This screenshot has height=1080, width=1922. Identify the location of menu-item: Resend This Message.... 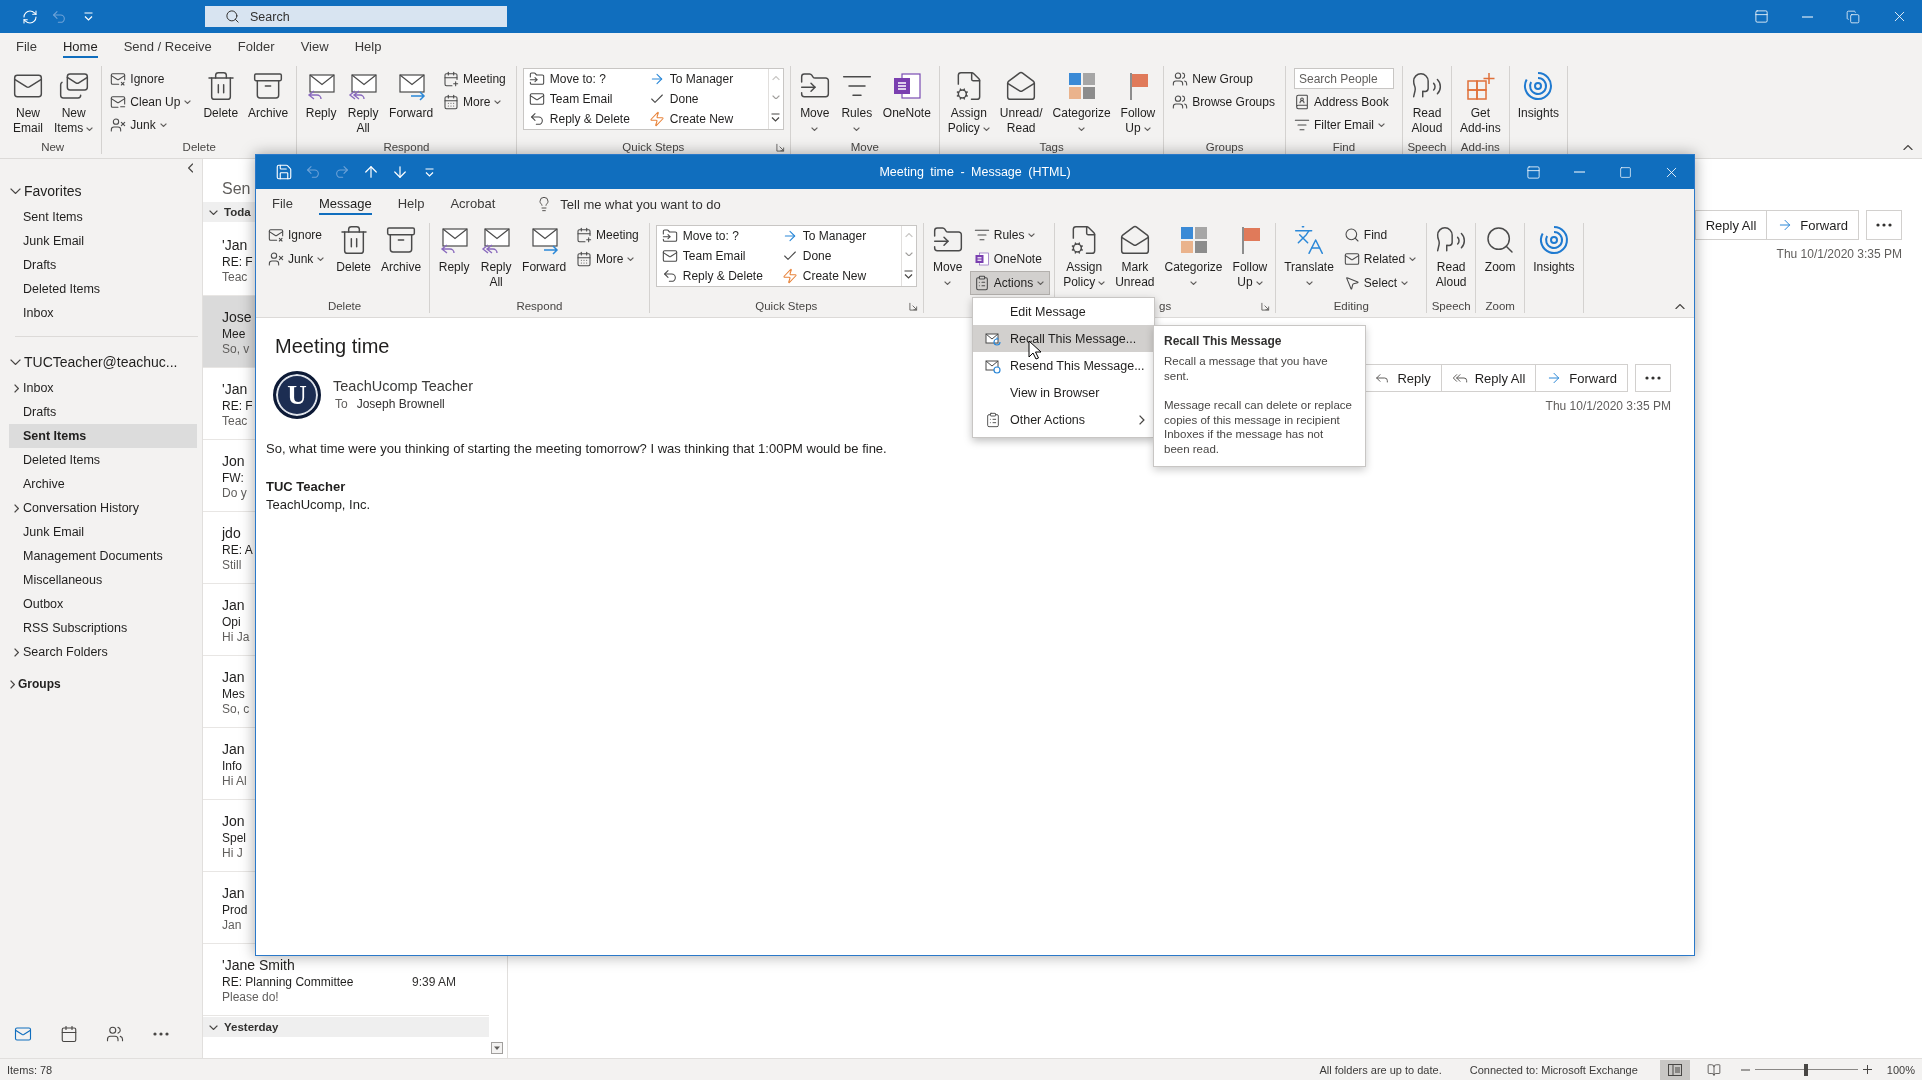
(1063, 365).